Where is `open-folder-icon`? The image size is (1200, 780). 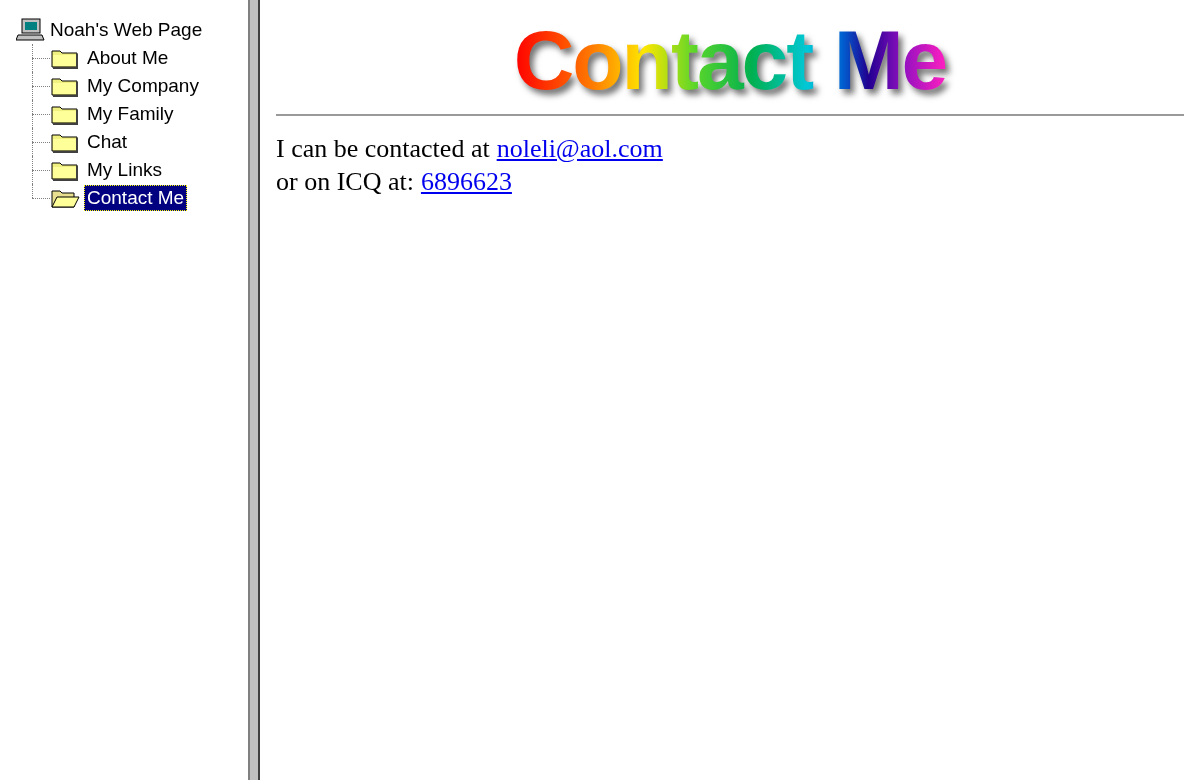
open-folder-icon is located at coordinates (65, 198).